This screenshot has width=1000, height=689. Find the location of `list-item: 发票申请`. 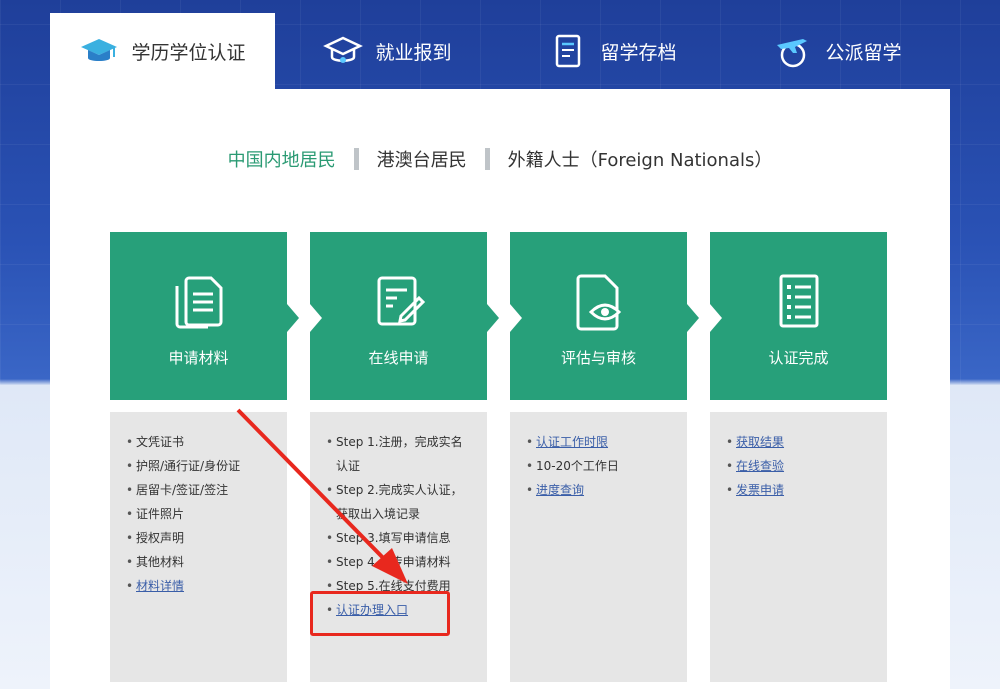

list-item: 发票申请 is located at coordinates (797, 490).